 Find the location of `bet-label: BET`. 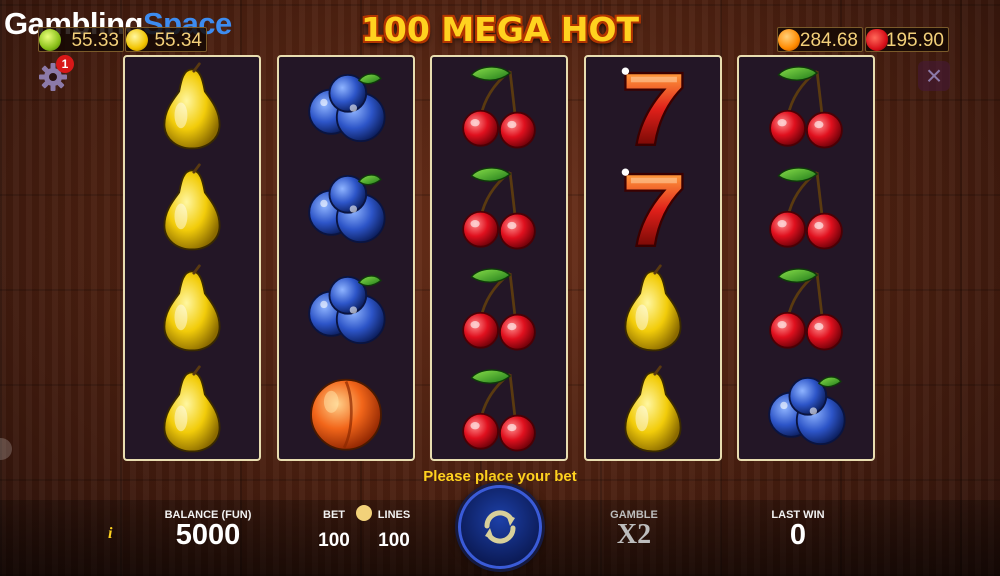

bet-label: BET is located at coordinates (334, 515).